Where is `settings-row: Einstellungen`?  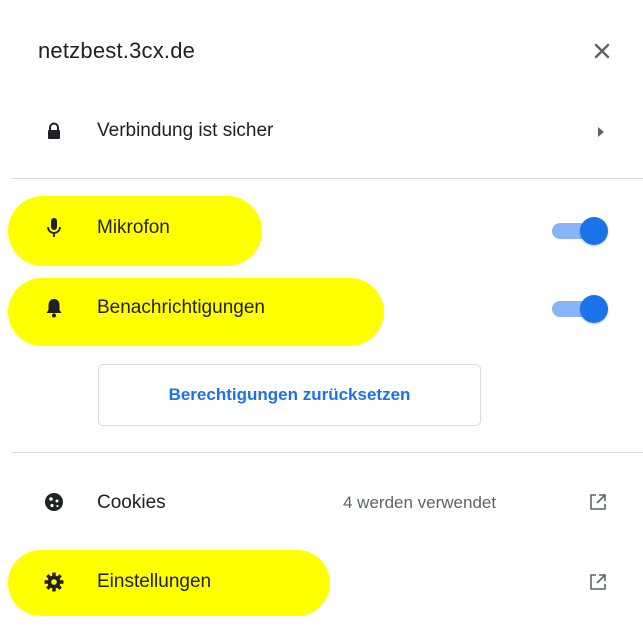
settings-row: Einstellungen is located at coordinates (321, 583).